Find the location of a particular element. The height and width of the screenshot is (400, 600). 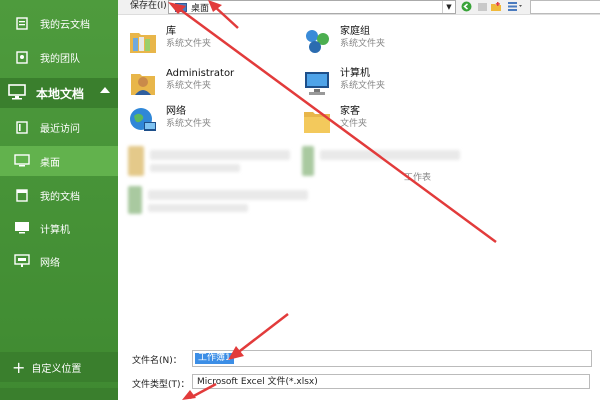

filename-input: 工作簿1 is located at coordinates (392, 358).